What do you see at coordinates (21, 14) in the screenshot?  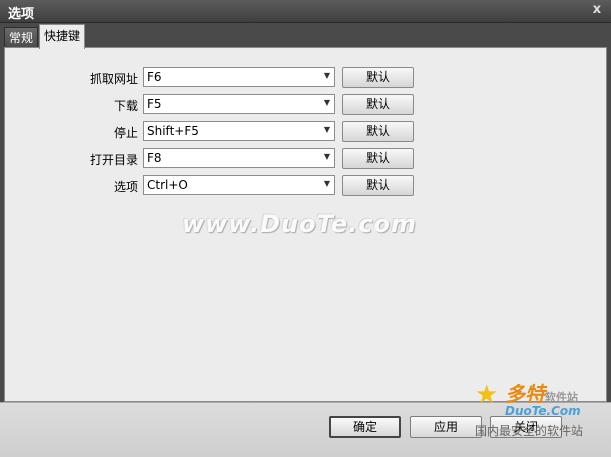 I see `dialog-title: 选项` at bounding box center [21, 14].